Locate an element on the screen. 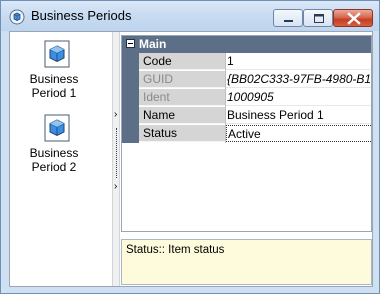 This screenshot has width=380, height=294. title-bar: Business Periods is located at coordinates (190, 16).